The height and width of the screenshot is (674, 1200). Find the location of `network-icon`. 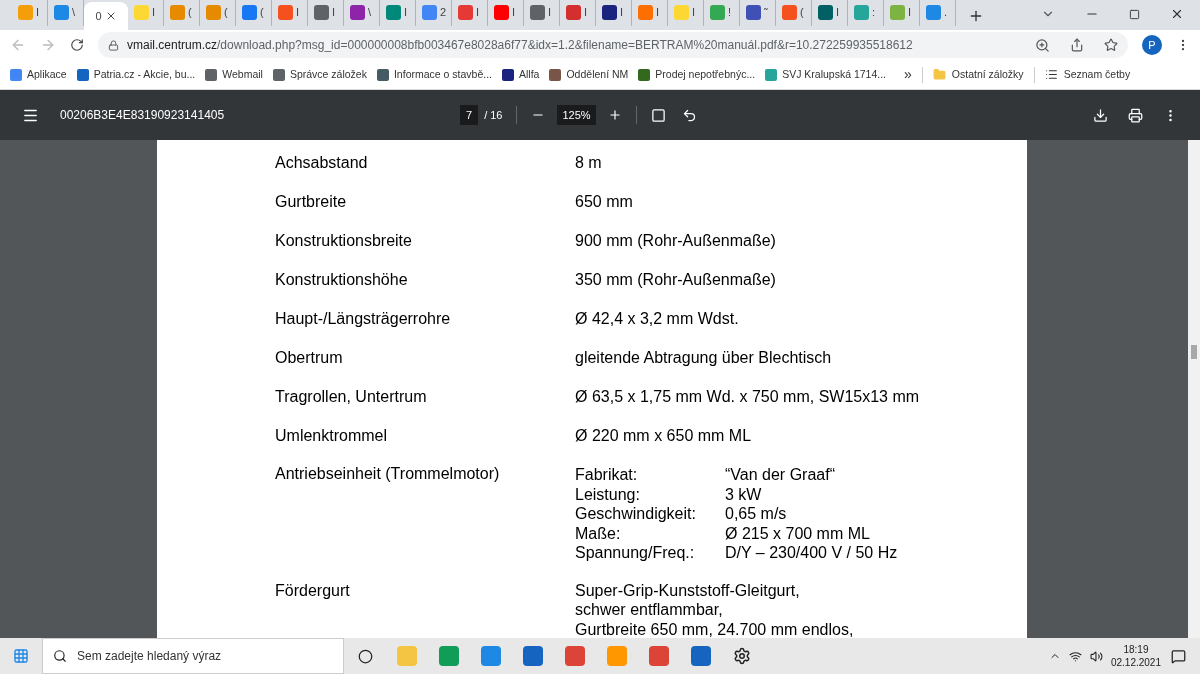

network-icon is located at coordinates (1075, 656).